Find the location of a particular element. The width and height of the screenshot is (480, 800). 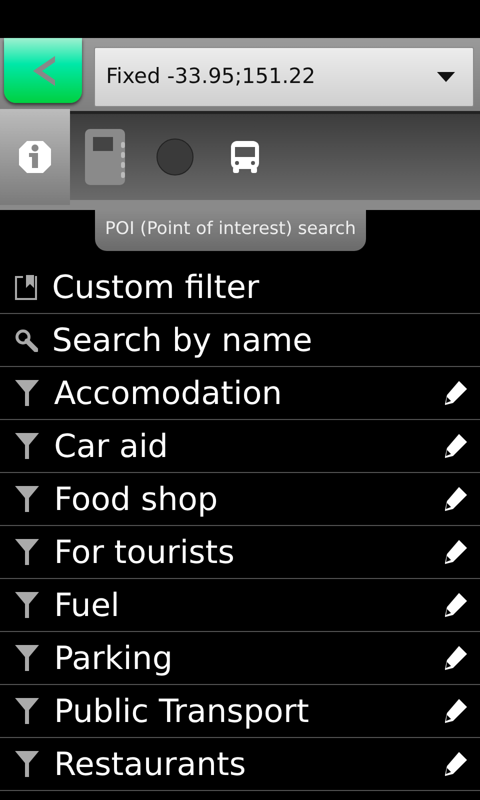

item-label: Public Transport is located at coordinates (182, 711).